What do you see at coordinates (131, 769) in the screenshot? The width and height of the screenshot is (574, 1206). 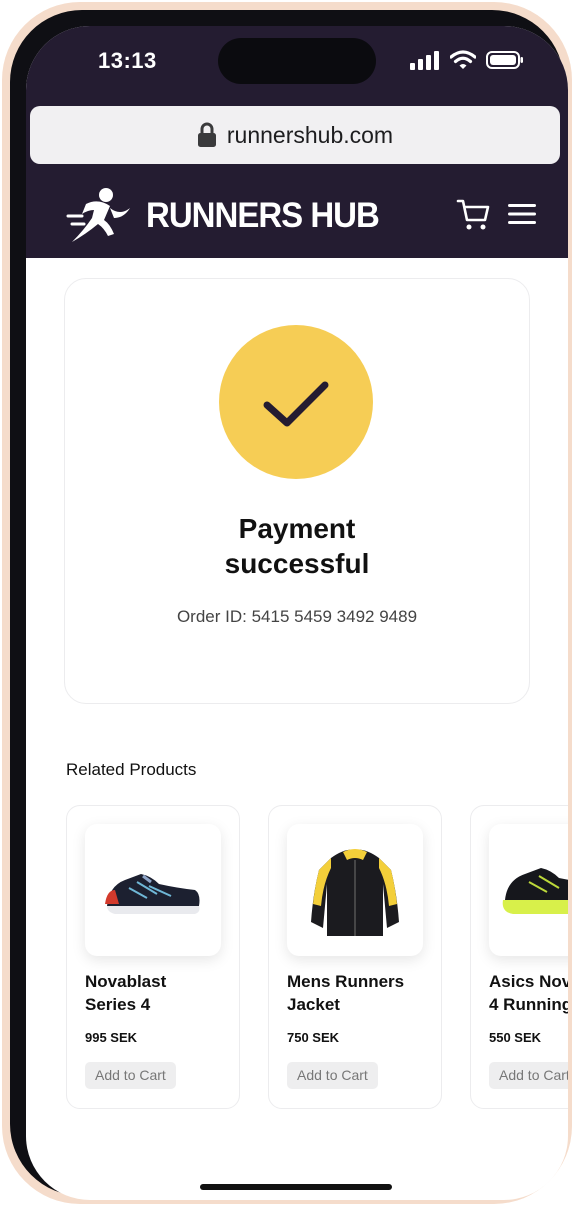 I see `related-products-heading: Related Products` at bounding box center [131, 769].